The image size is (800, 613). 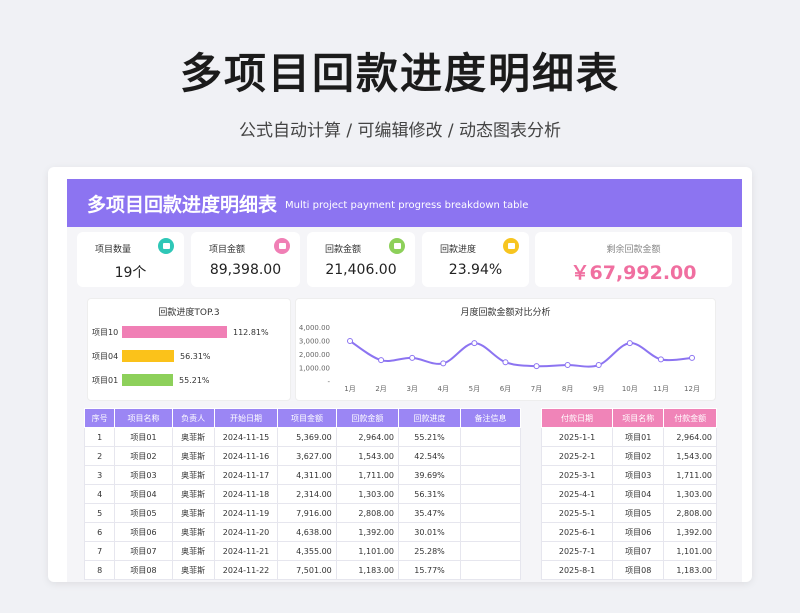 What do you see at coordinates (246, 456) in the screenshot?
I see `table-cell: 2024-11-16` at bounding box center [246, 456].